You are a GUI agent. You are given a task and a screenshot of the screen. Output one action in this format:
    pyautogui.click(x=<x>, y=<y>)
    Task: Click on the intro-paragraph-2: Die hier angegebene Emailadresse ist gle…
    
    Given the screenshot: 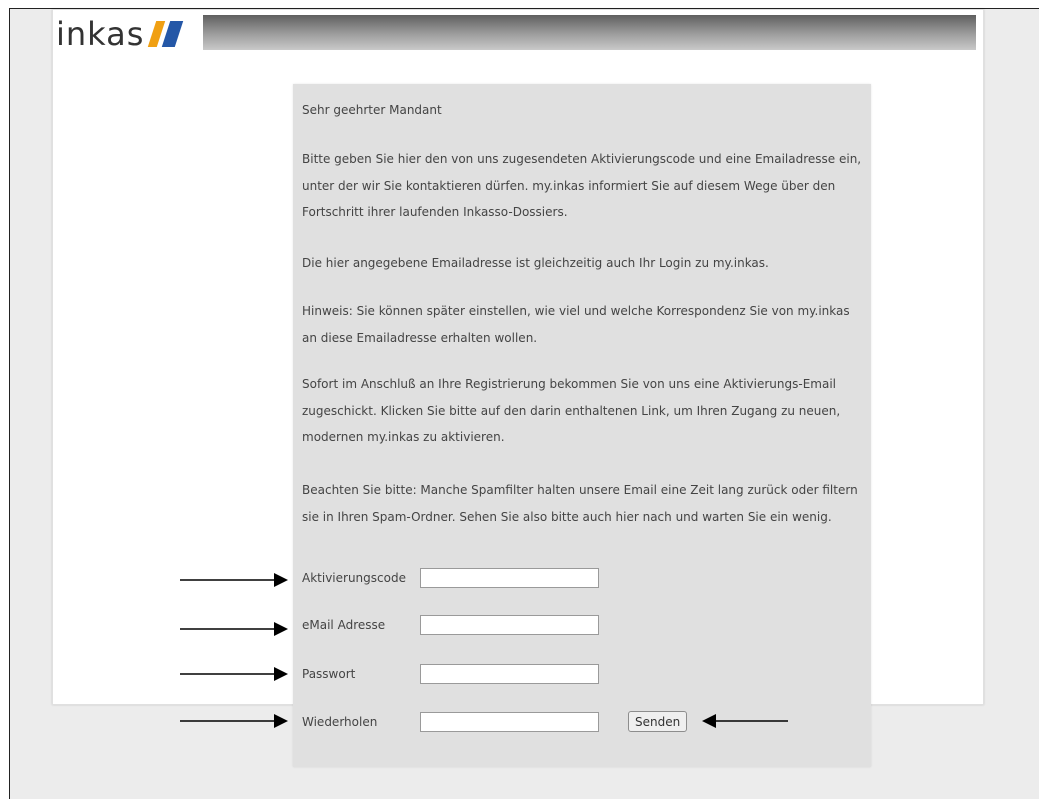 What is the action you would take?
    pyautogui.click(x=535, y=263)
    